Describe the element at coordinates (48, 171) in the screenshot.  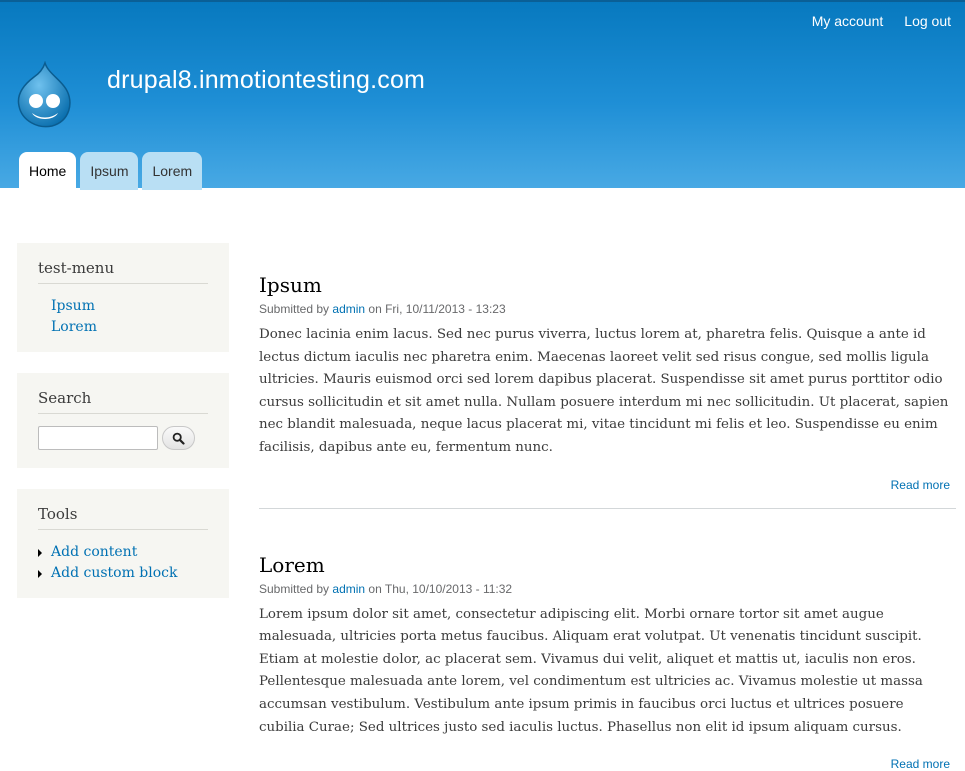
I see `tab-home: Home` at that location.